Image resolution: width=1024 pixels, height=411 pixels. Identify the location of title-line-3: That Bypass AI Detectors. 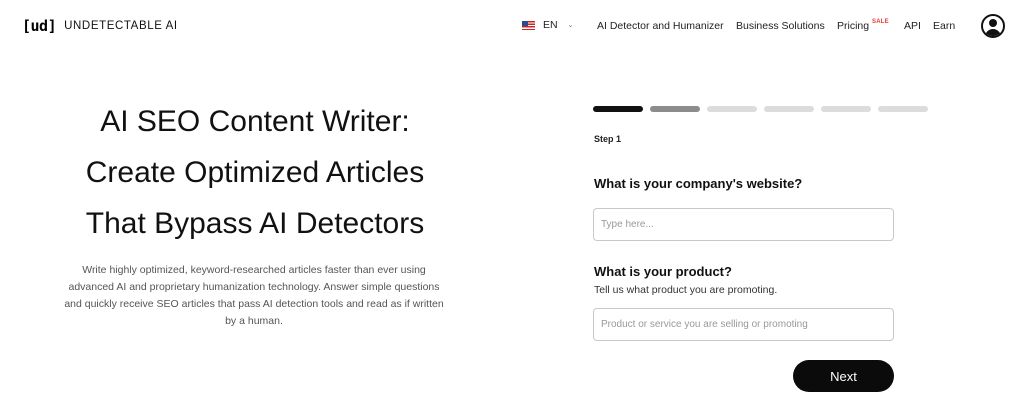
(255, 223).